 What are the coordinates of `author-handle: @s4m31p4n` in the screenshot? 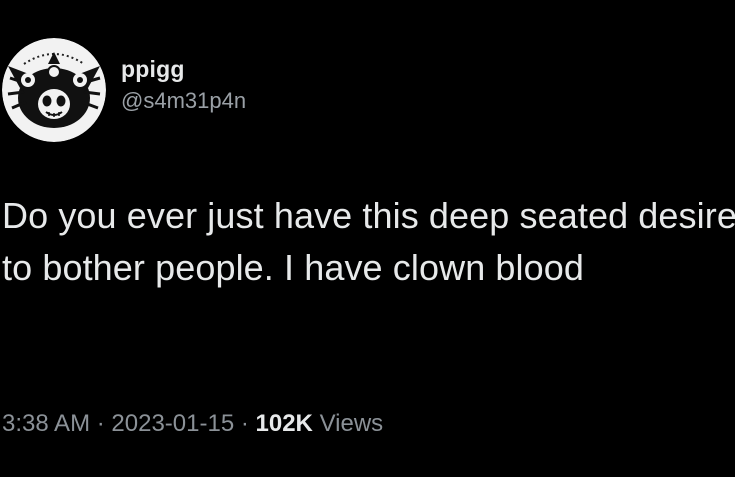 It's located at (183, 101).